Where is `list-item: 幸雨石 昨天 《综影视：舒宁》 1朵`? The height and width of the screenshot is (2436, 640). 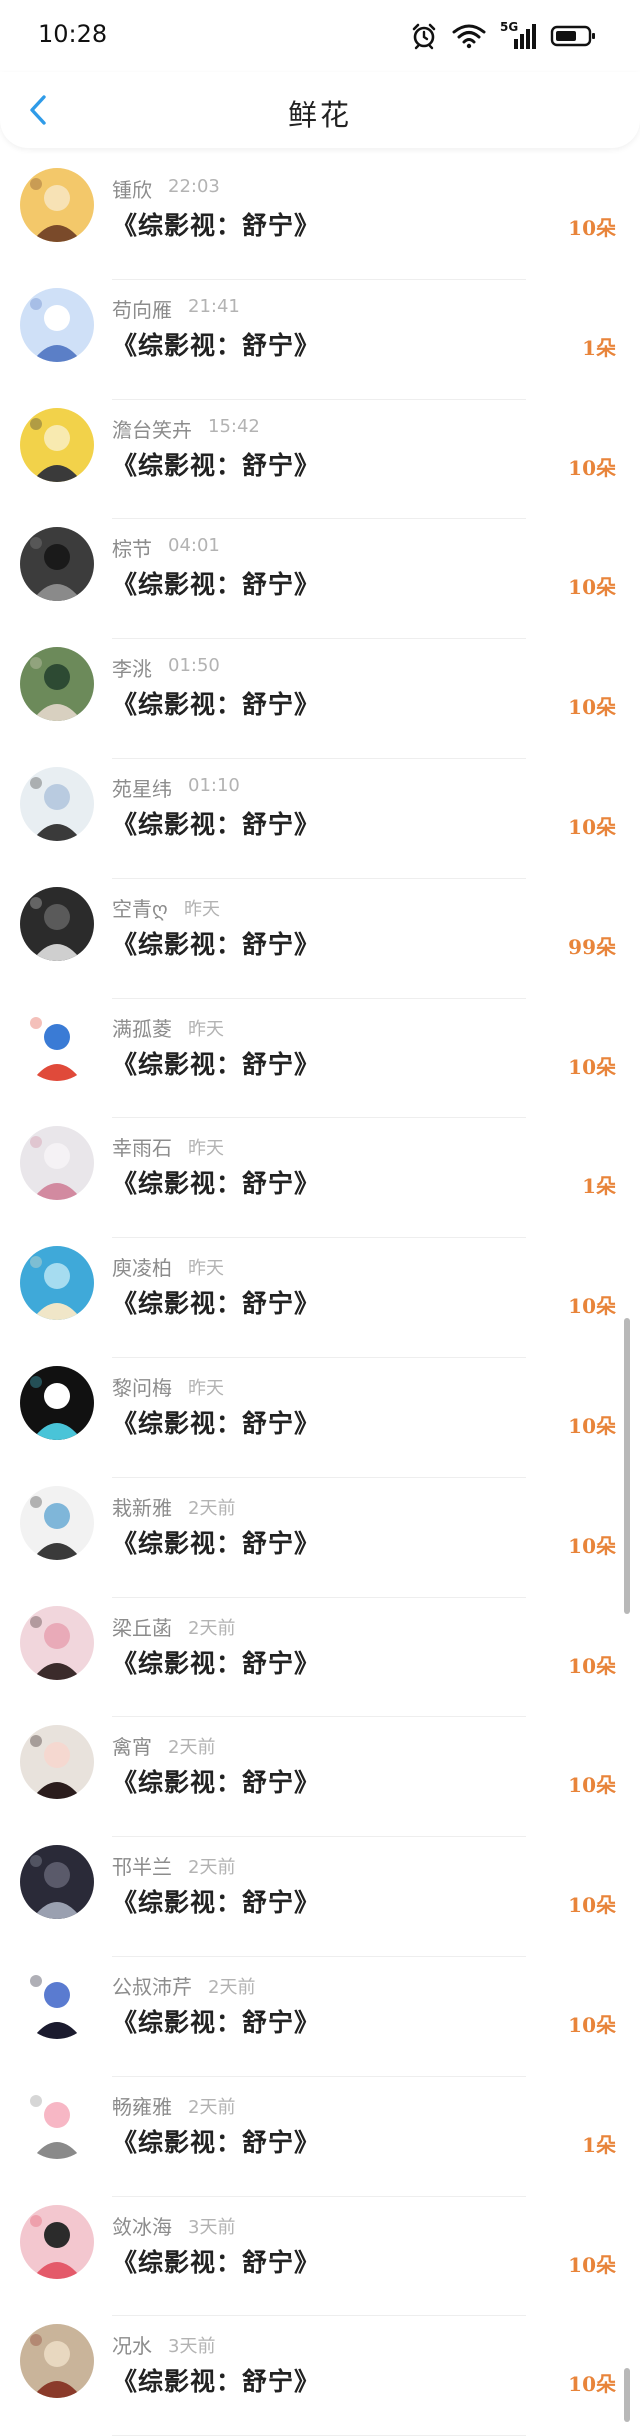
list-item: 幸雨石 昨天 《综影视：舒宁》 1朵 is located at coordinates (320, 1178).